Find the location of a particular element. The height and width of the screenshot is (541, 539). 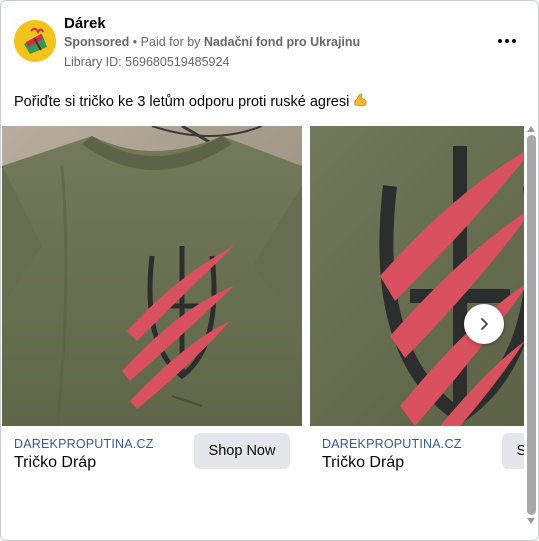

page-avatar is located at coordinates (35, 41).